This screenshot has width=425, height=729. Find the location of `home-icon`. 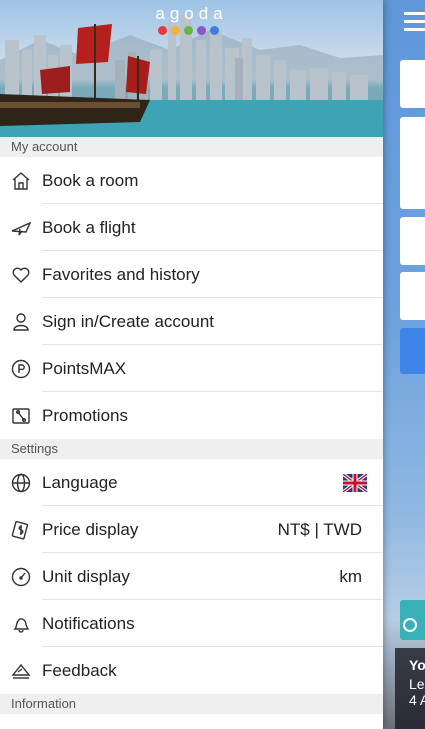

home-icon is located at coordinates (21, 181).